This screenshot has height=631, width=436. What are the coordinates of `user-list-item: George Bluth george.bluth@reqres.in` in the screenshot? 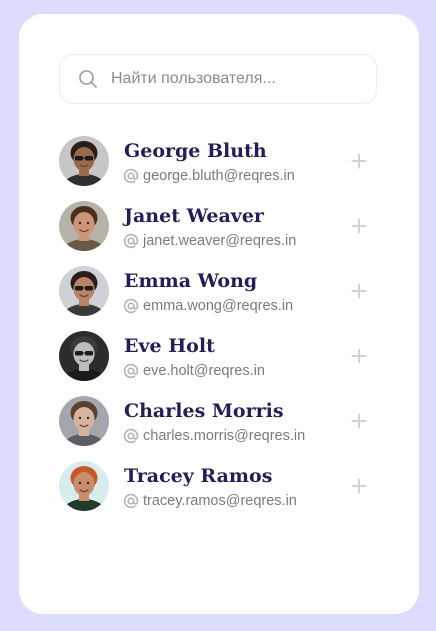 It's located at (224, 168).